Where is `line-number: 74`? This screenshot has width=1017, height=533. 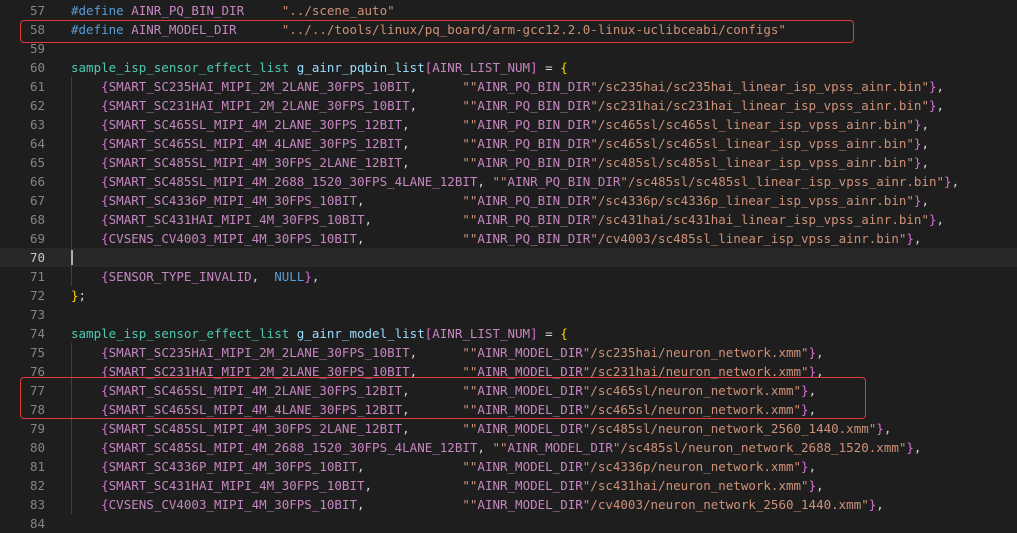
line-number: 74 is located at coordinates (37, 333).